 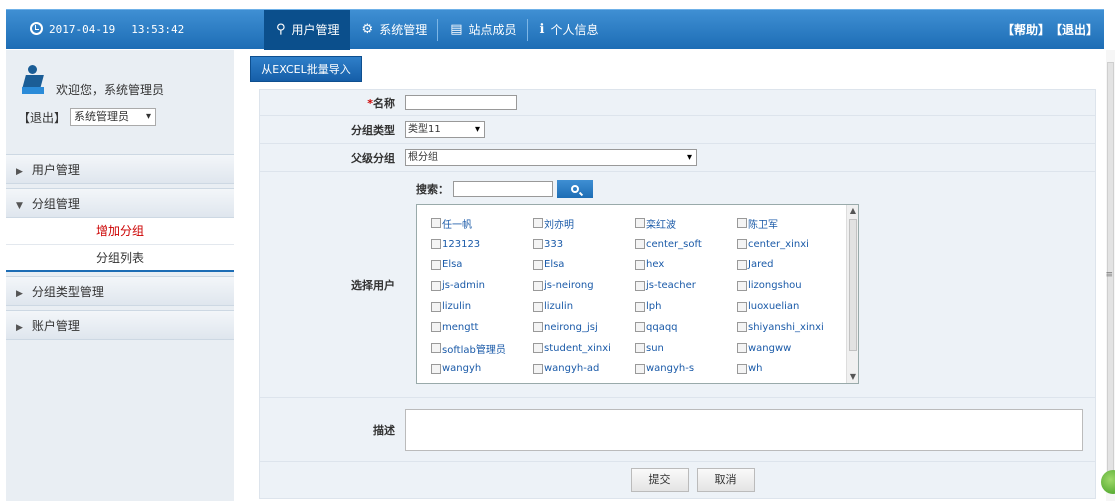 I want to click on user-checkbox-item: center_xinxi, so click(x=788, y=244).